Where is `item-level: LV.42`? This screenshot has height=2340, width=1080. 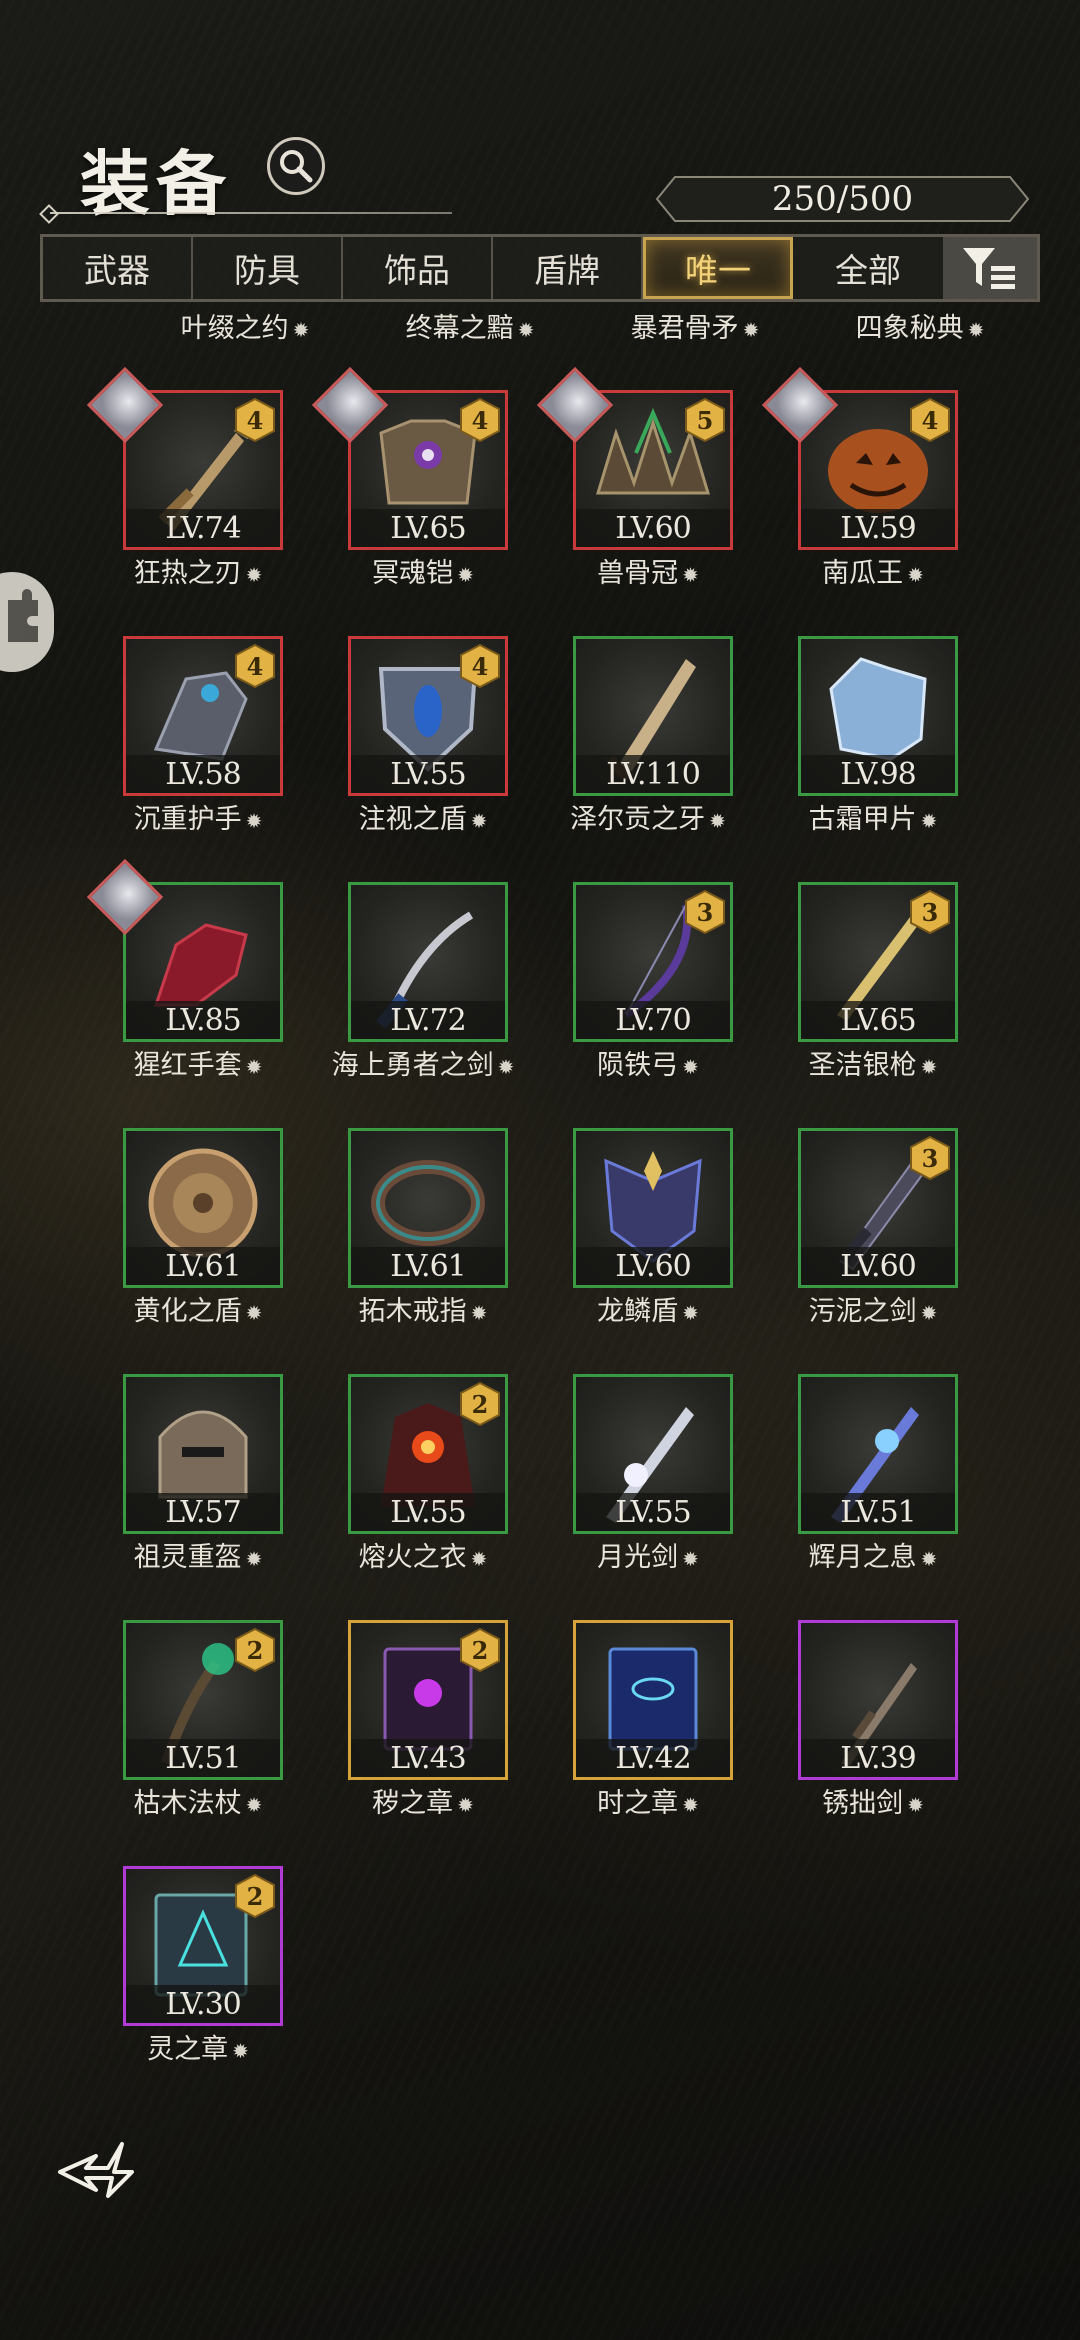 item-level: LV.42 is located at coordinates (653, 1758).